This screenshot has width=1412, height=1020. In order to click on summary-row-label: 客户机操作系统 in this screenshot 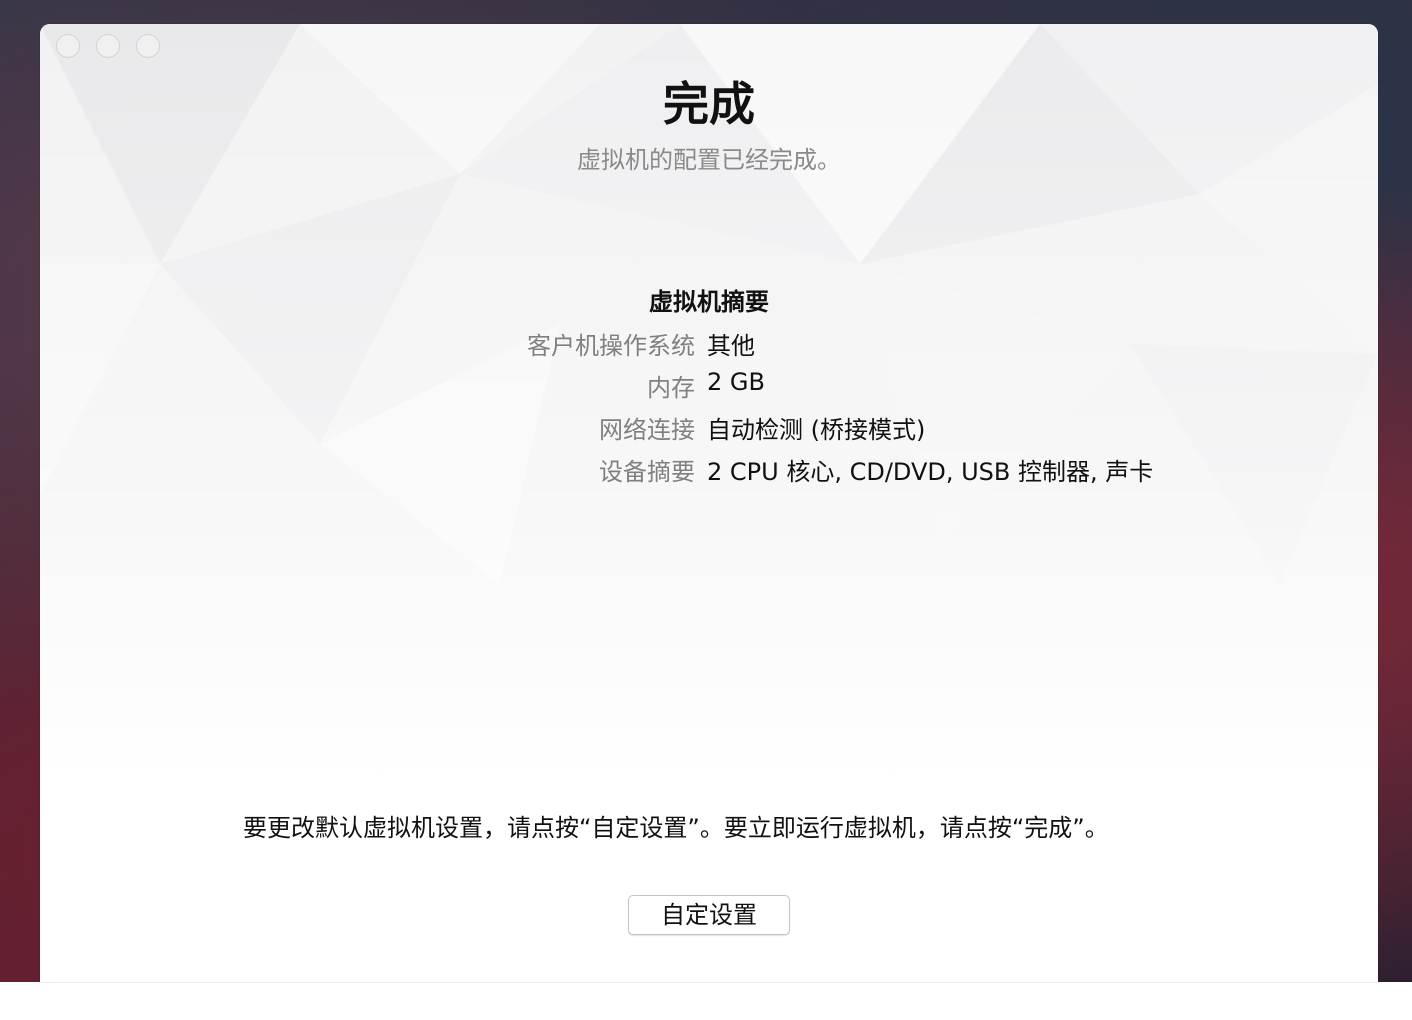, I will do `click(611, 346)`.